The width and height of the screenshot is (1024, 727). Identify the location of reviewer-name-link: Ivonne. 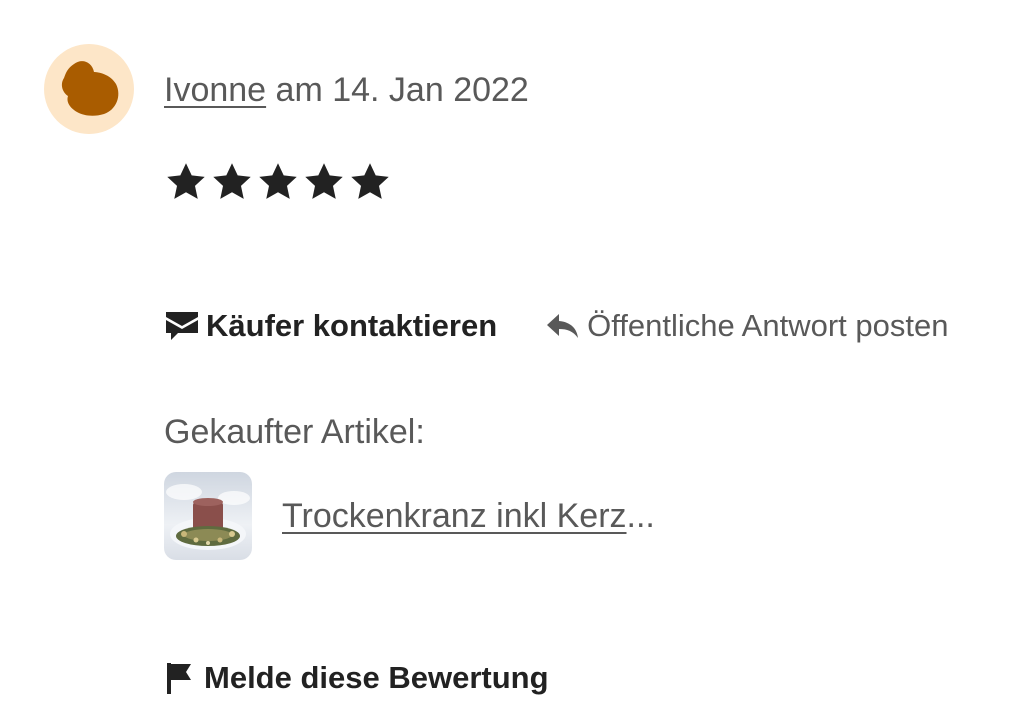
(215, 90).